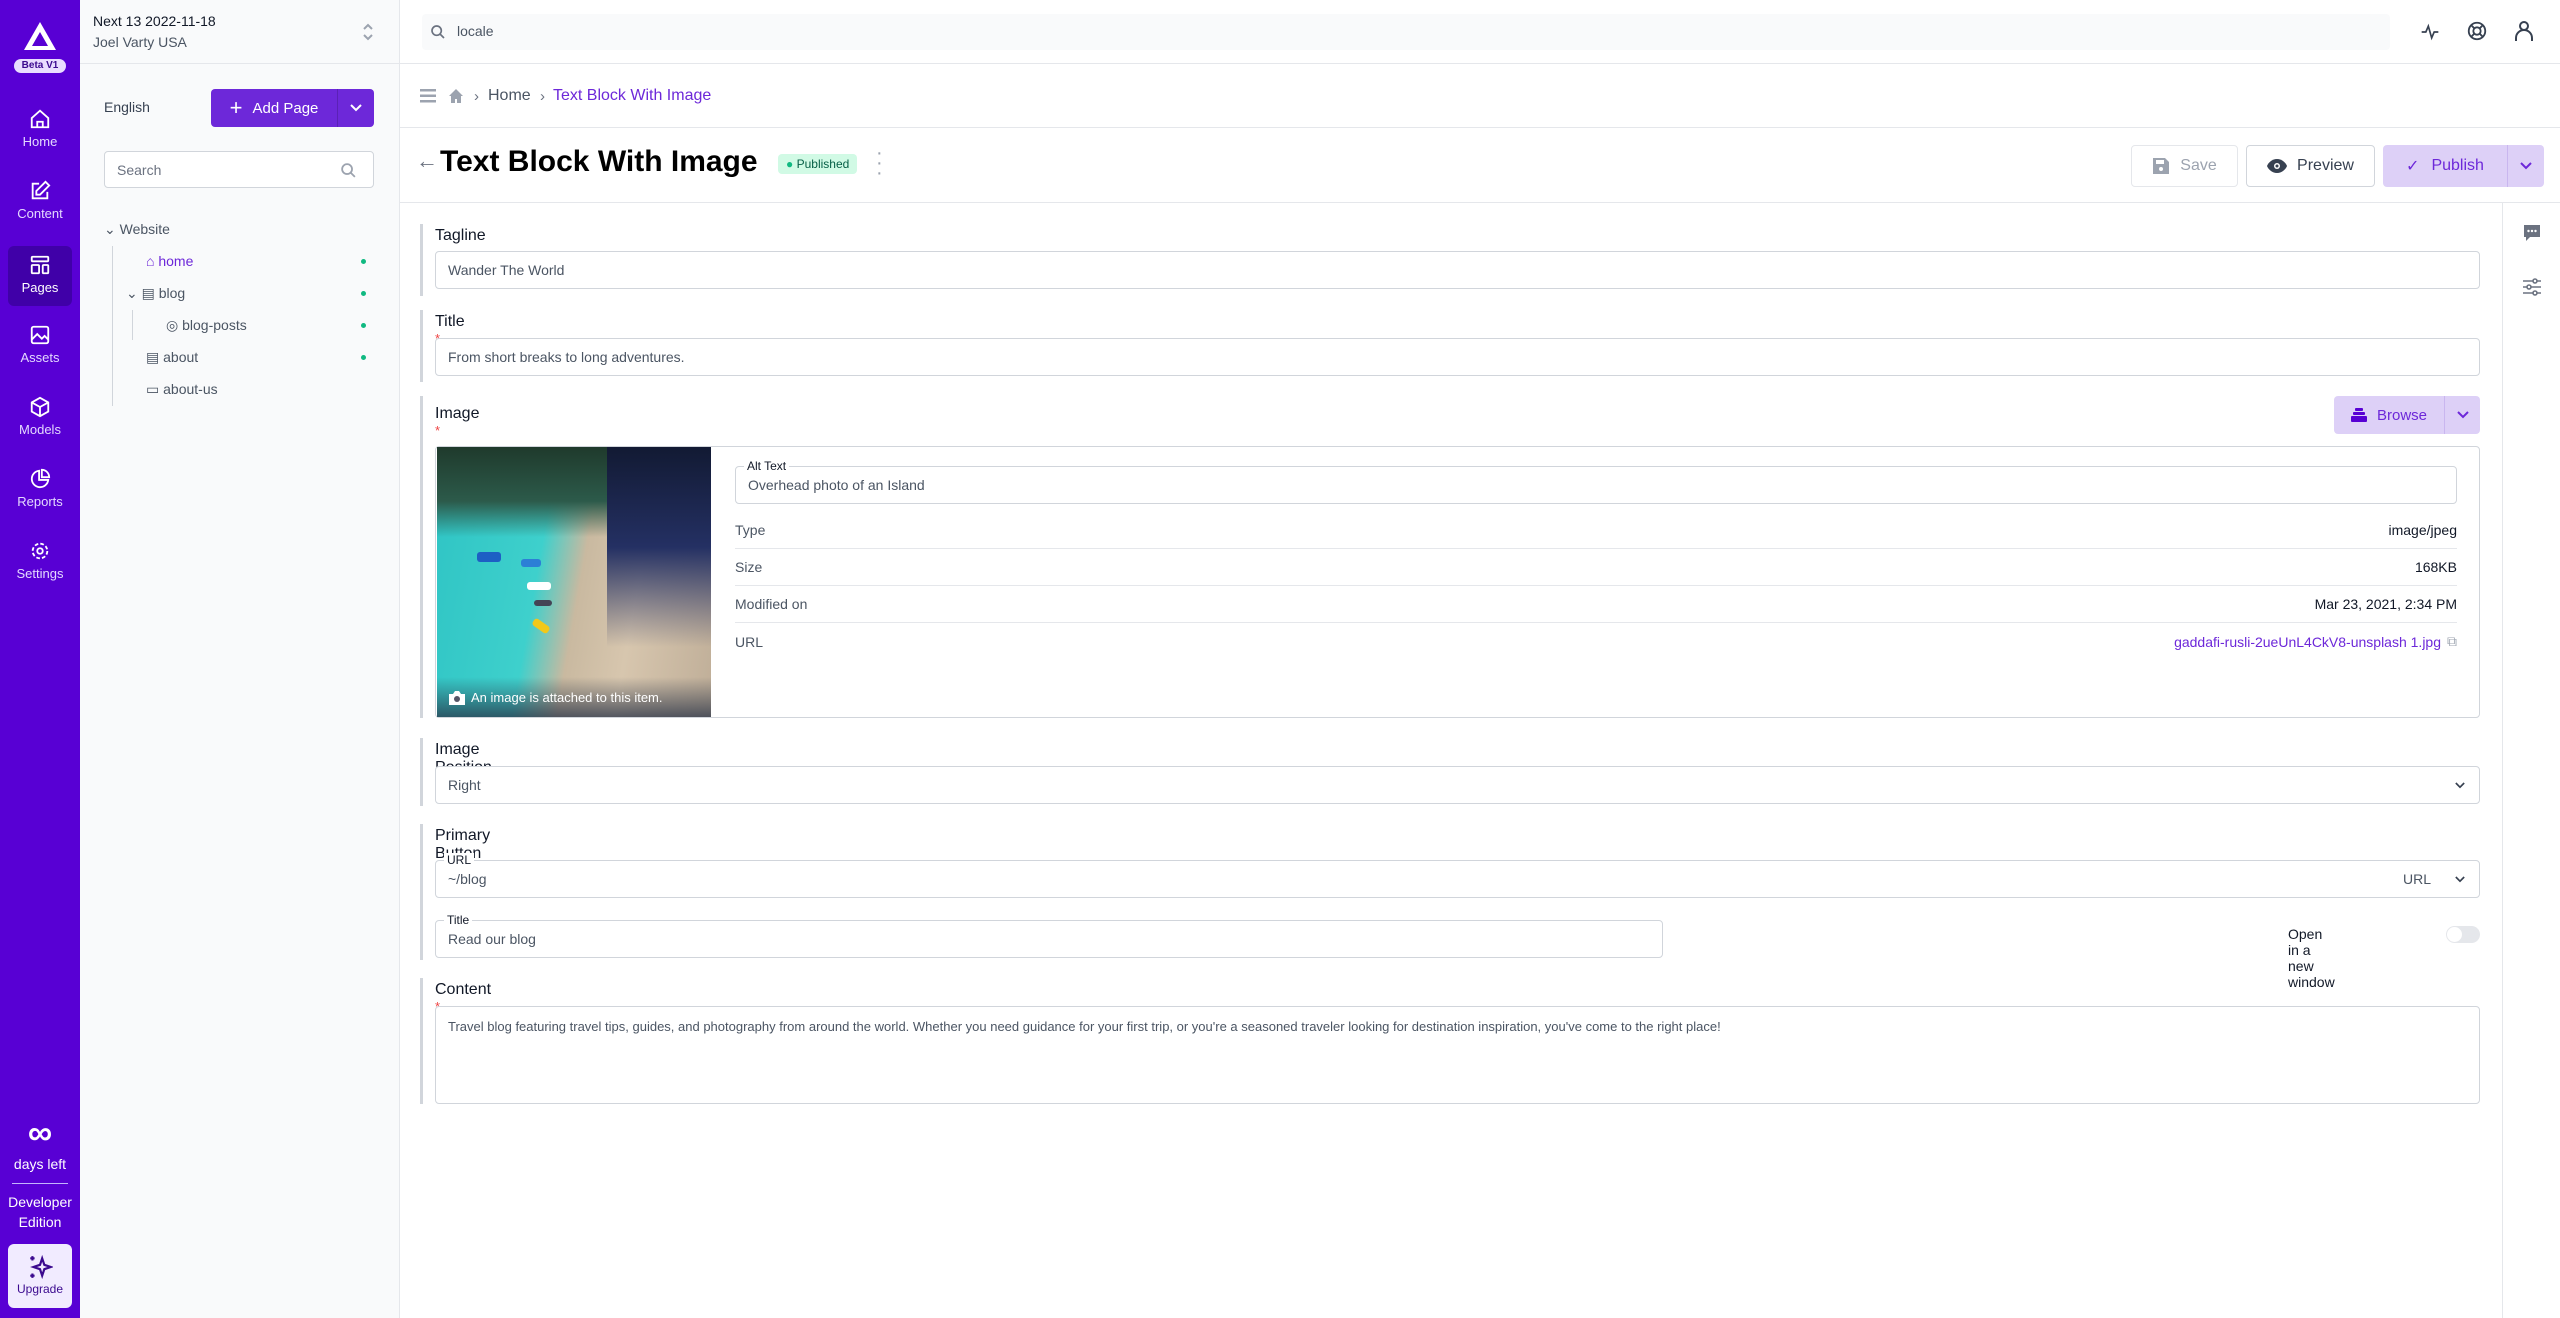  Describe the element at coordinates (2532, 287) in the screenshot. I see `sliders-icon` at that location.